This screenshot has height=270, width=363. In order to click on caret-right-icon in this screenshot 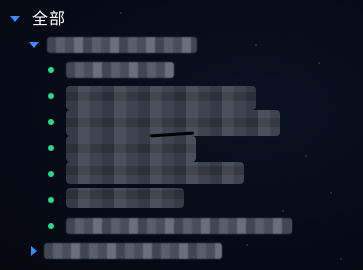, I will do `click(34, 251)`.